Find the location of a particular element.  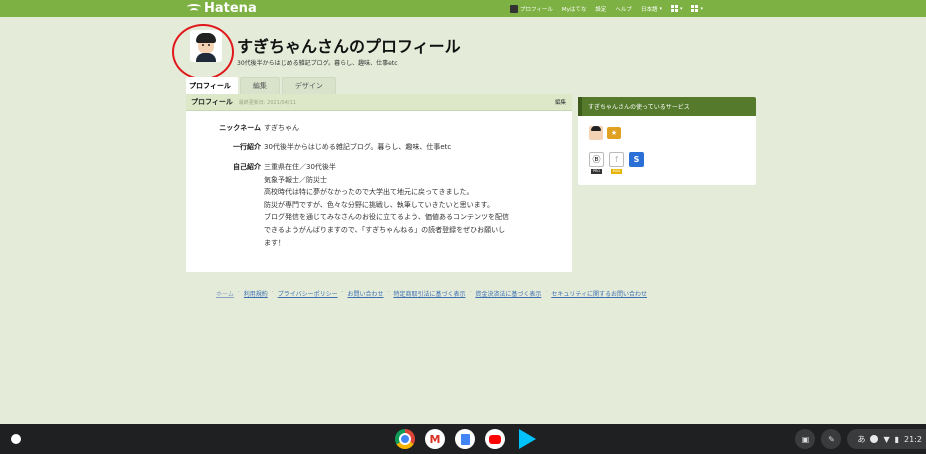

oneline-value: 30代後半からはじめる雑記ブログ。暮らし、趣味、仕事etc is located at coordinates (358, 147).